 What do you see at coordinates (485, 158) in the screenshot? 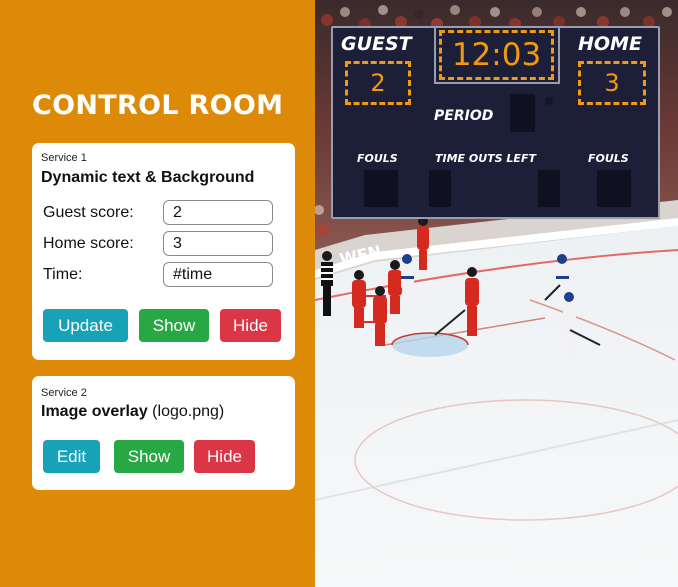
I see `timeouts-label: TIME OUTS LEFT` at bounding box center [485, 158].